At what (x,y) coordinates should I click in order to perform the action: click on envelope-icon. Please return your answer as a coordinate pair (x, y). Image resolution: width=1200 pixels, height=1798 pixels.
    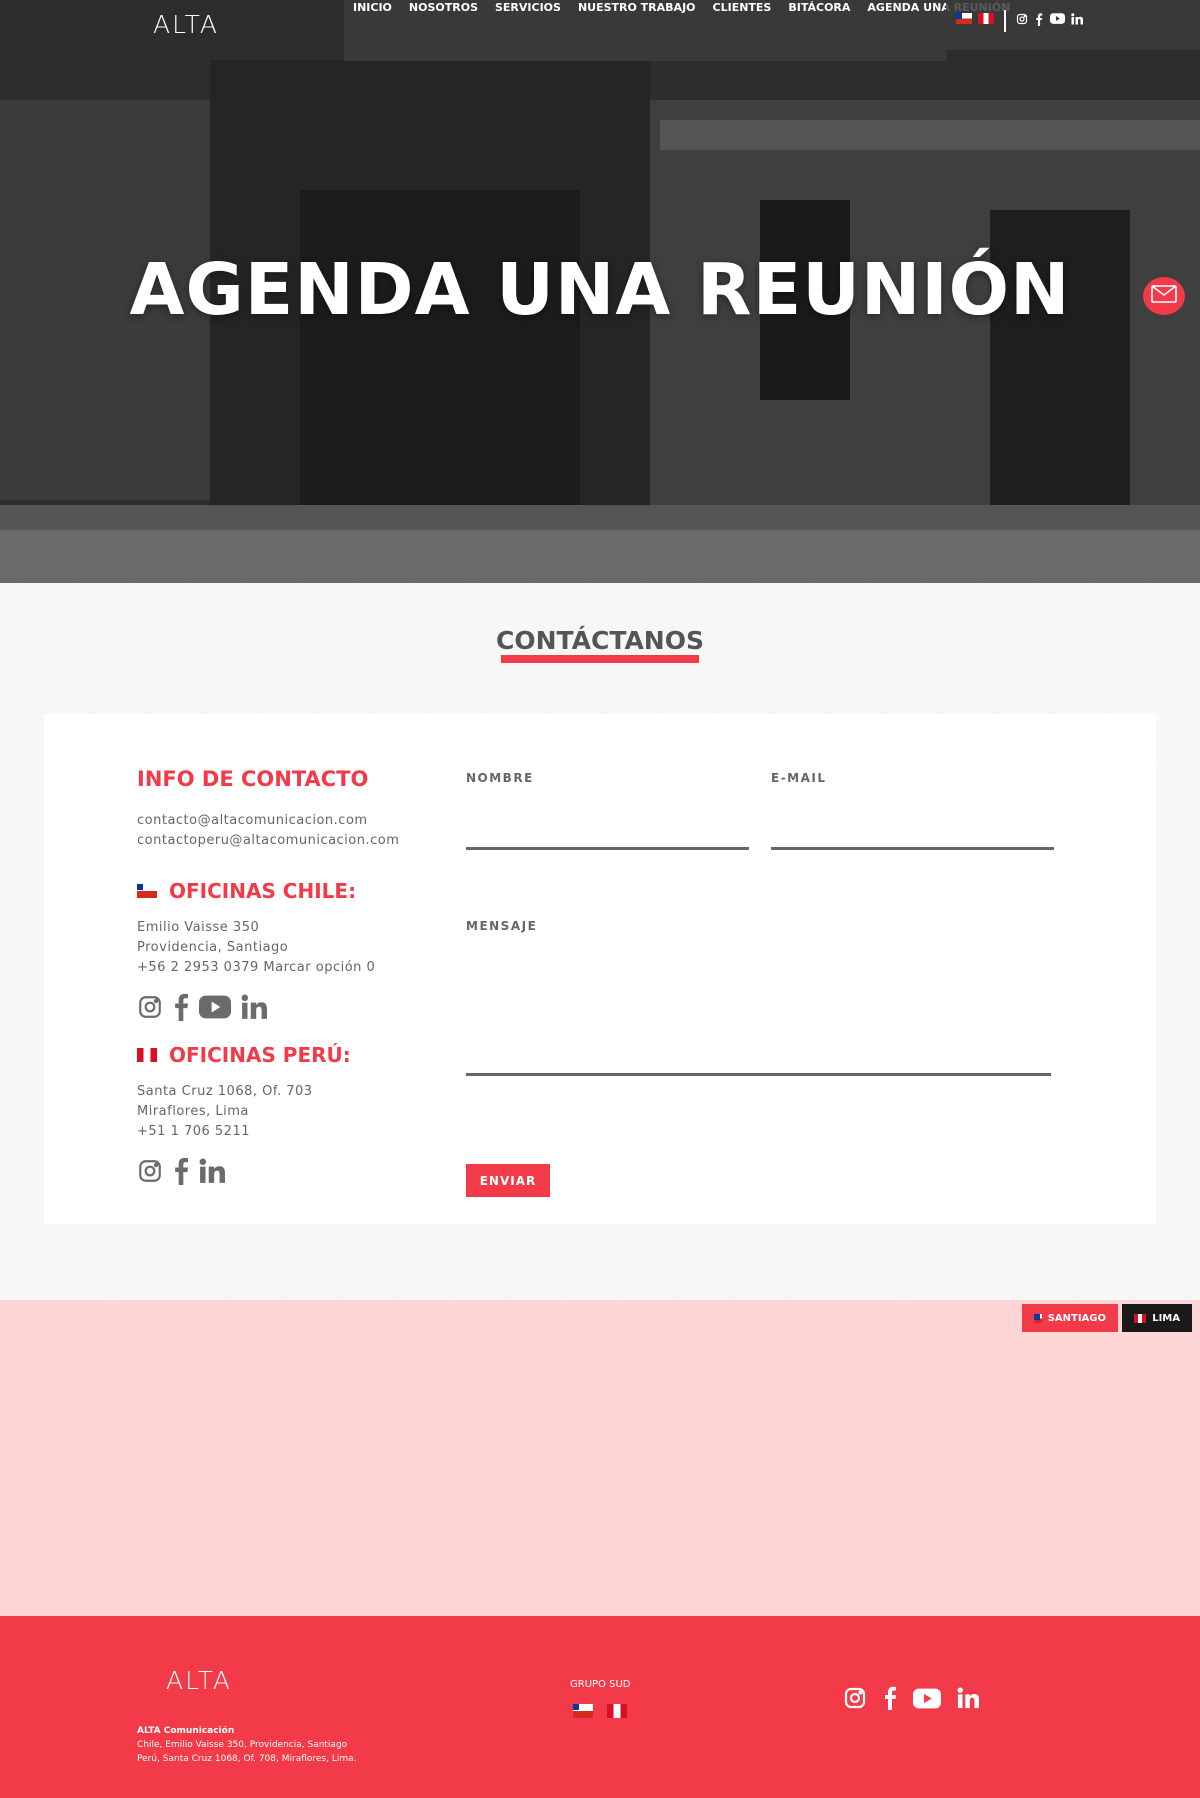
    Looking at the image, I should click on (1164, 296).